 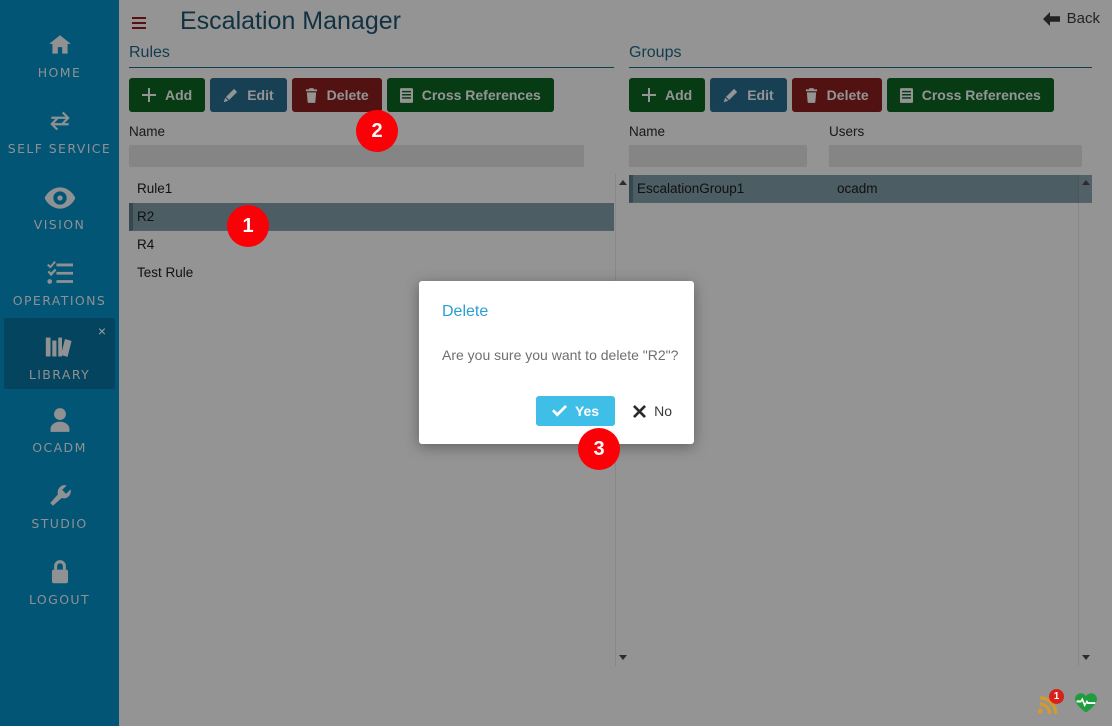 I want to click on groups-edit-label: Edit, so click(x=760, y=95).